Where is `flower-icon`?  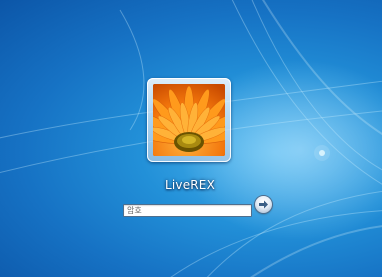 flower-icon is located at coordinates (189, 120).